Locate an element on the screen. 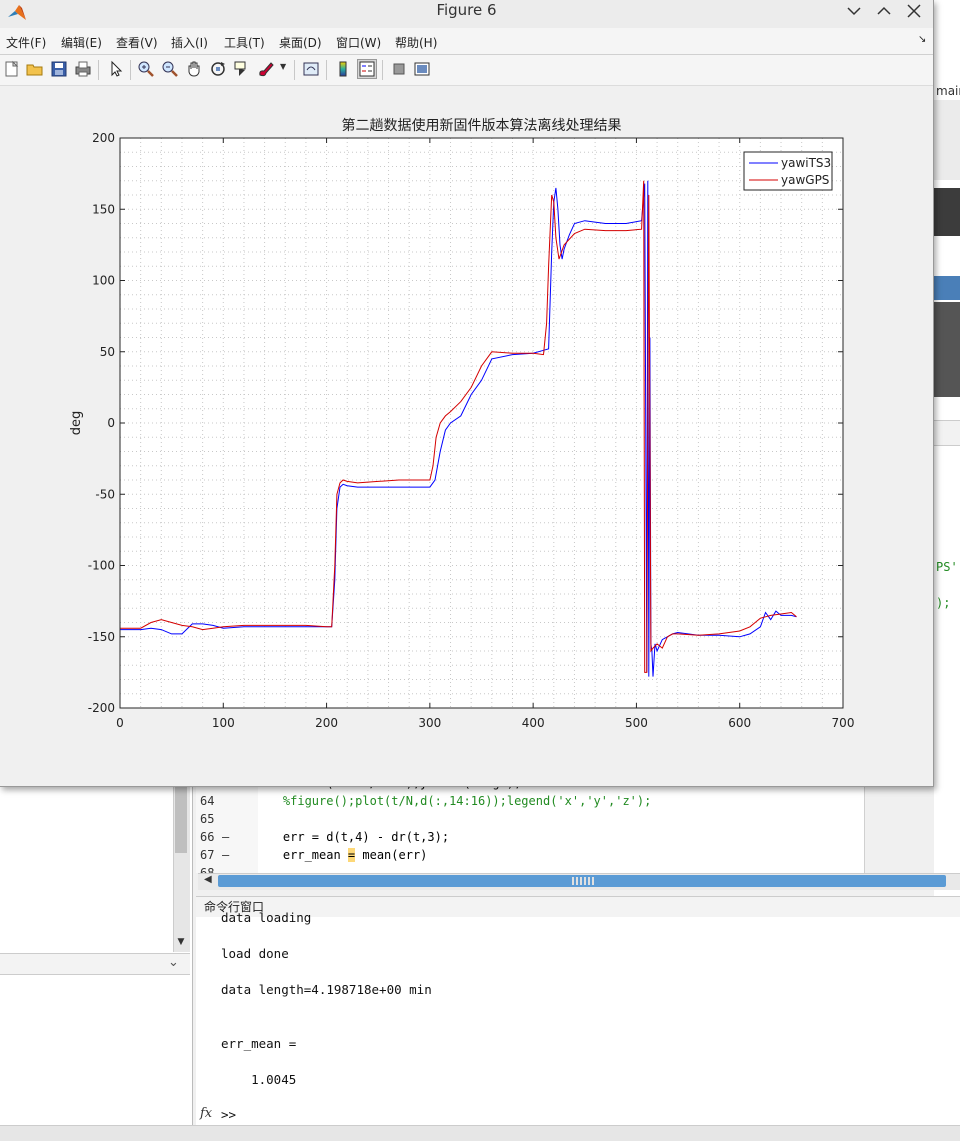  background-code-fragment: ); is located at coordinates (943, 603).